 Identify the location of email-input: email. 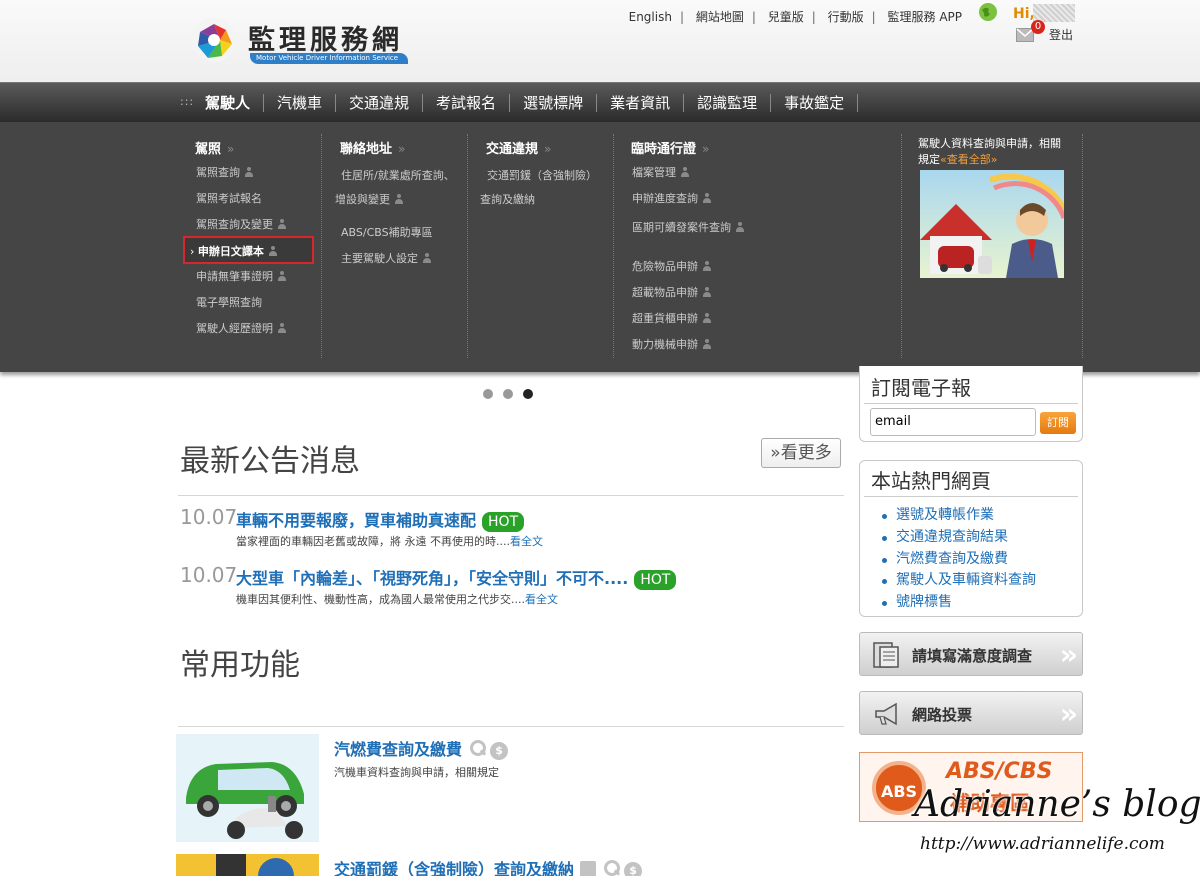
(953, 422).